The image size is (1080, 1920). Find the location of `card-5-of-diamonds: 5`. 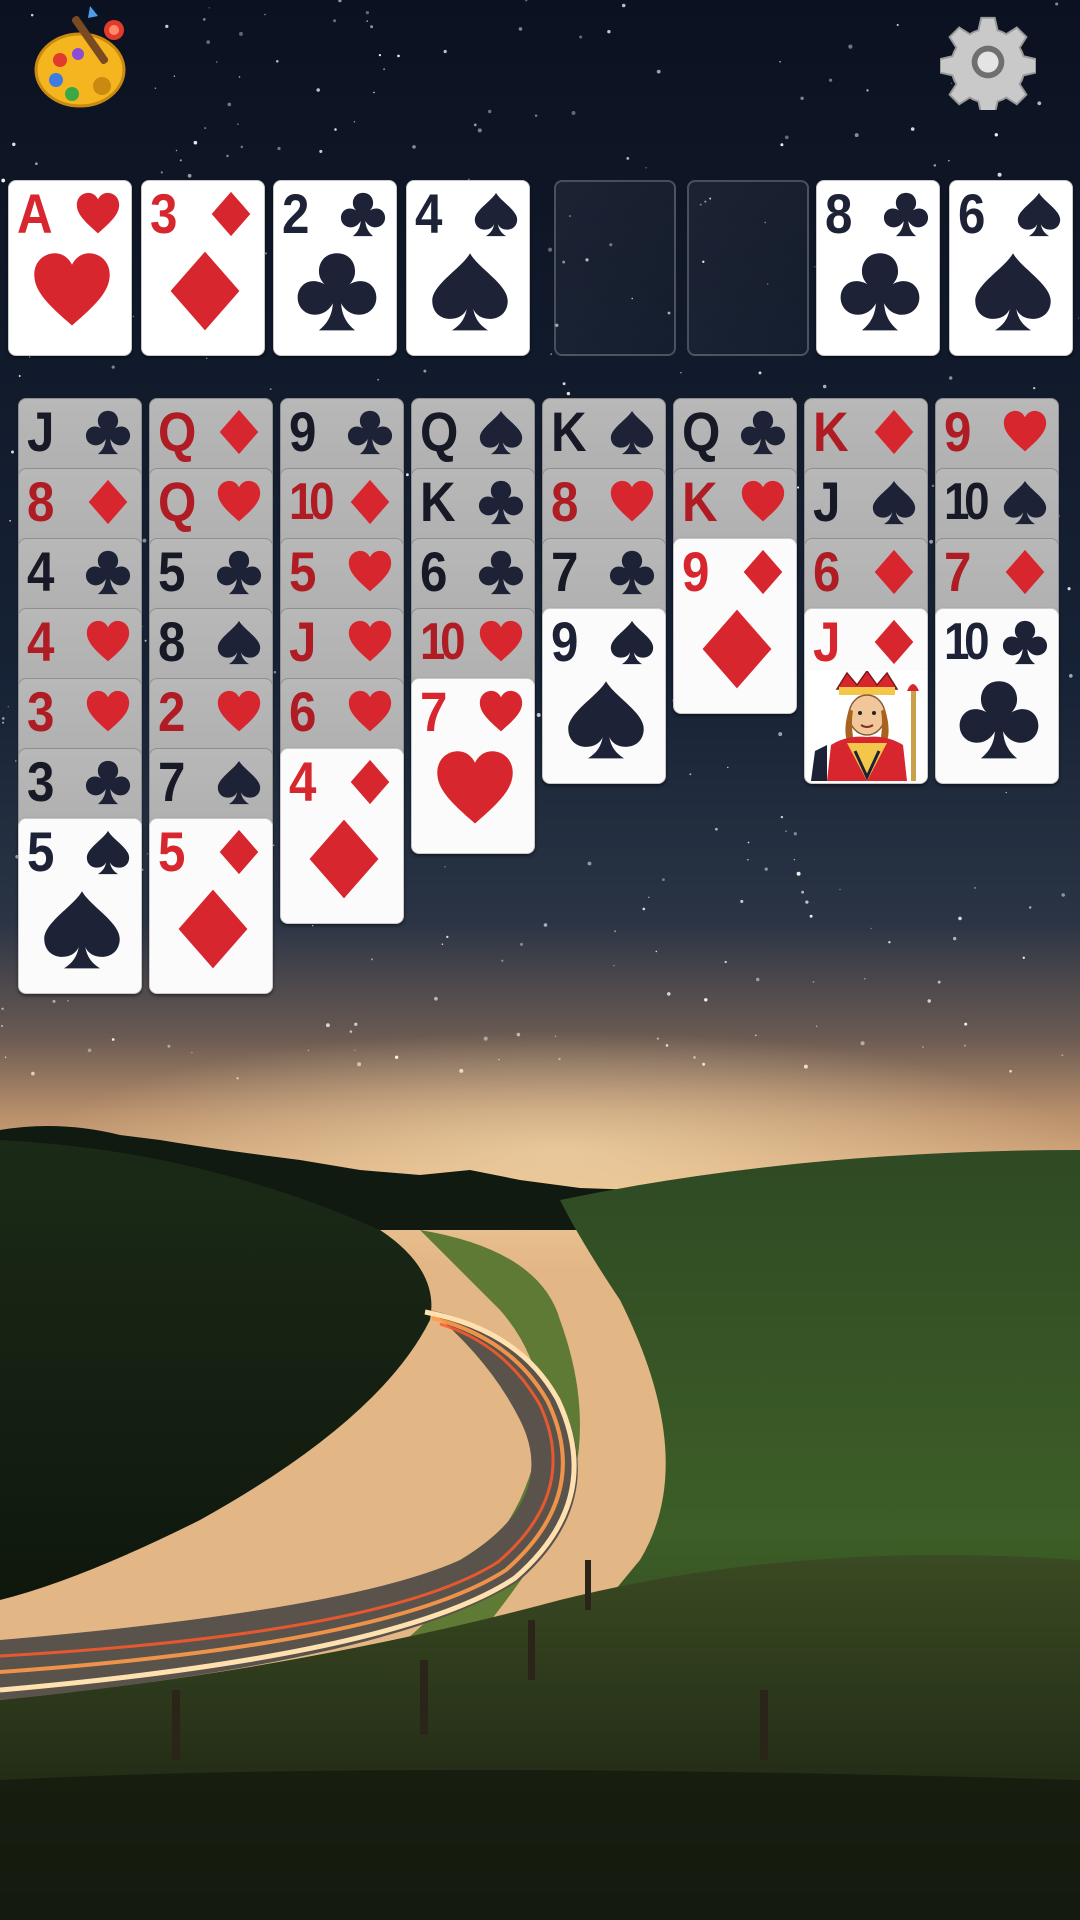

card-5-of-diamonds: 5 is located at coordinates (211, 906).